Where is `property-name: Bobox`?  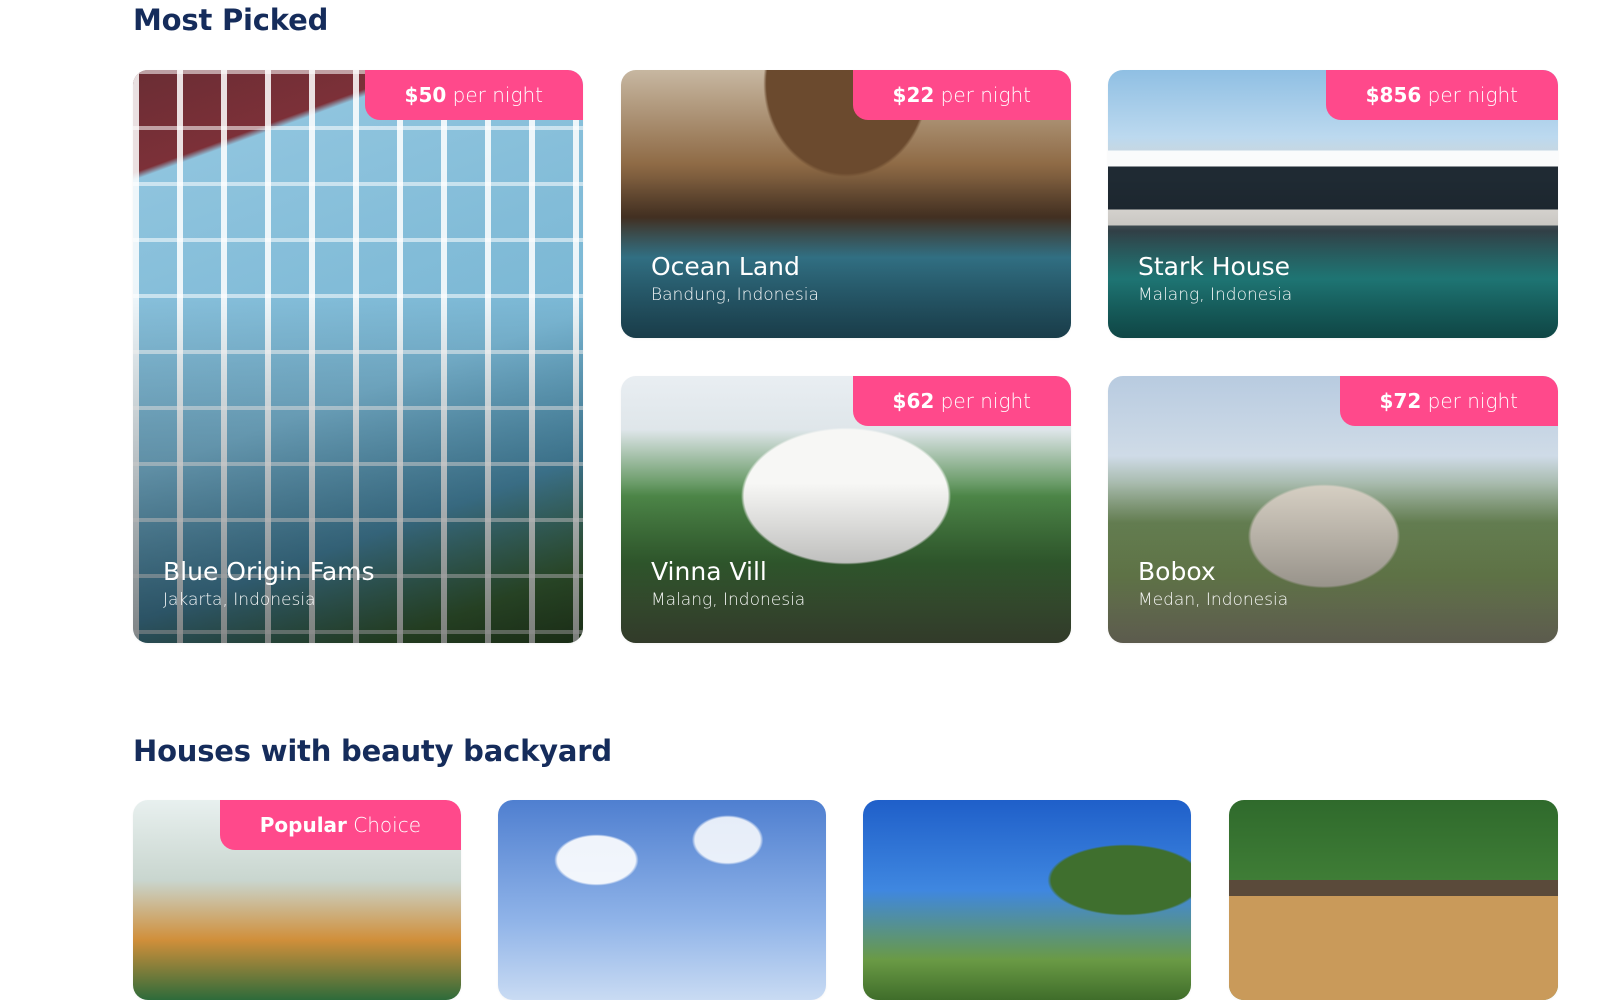
property-name: Bobox is located at coordinates (1177, 571).